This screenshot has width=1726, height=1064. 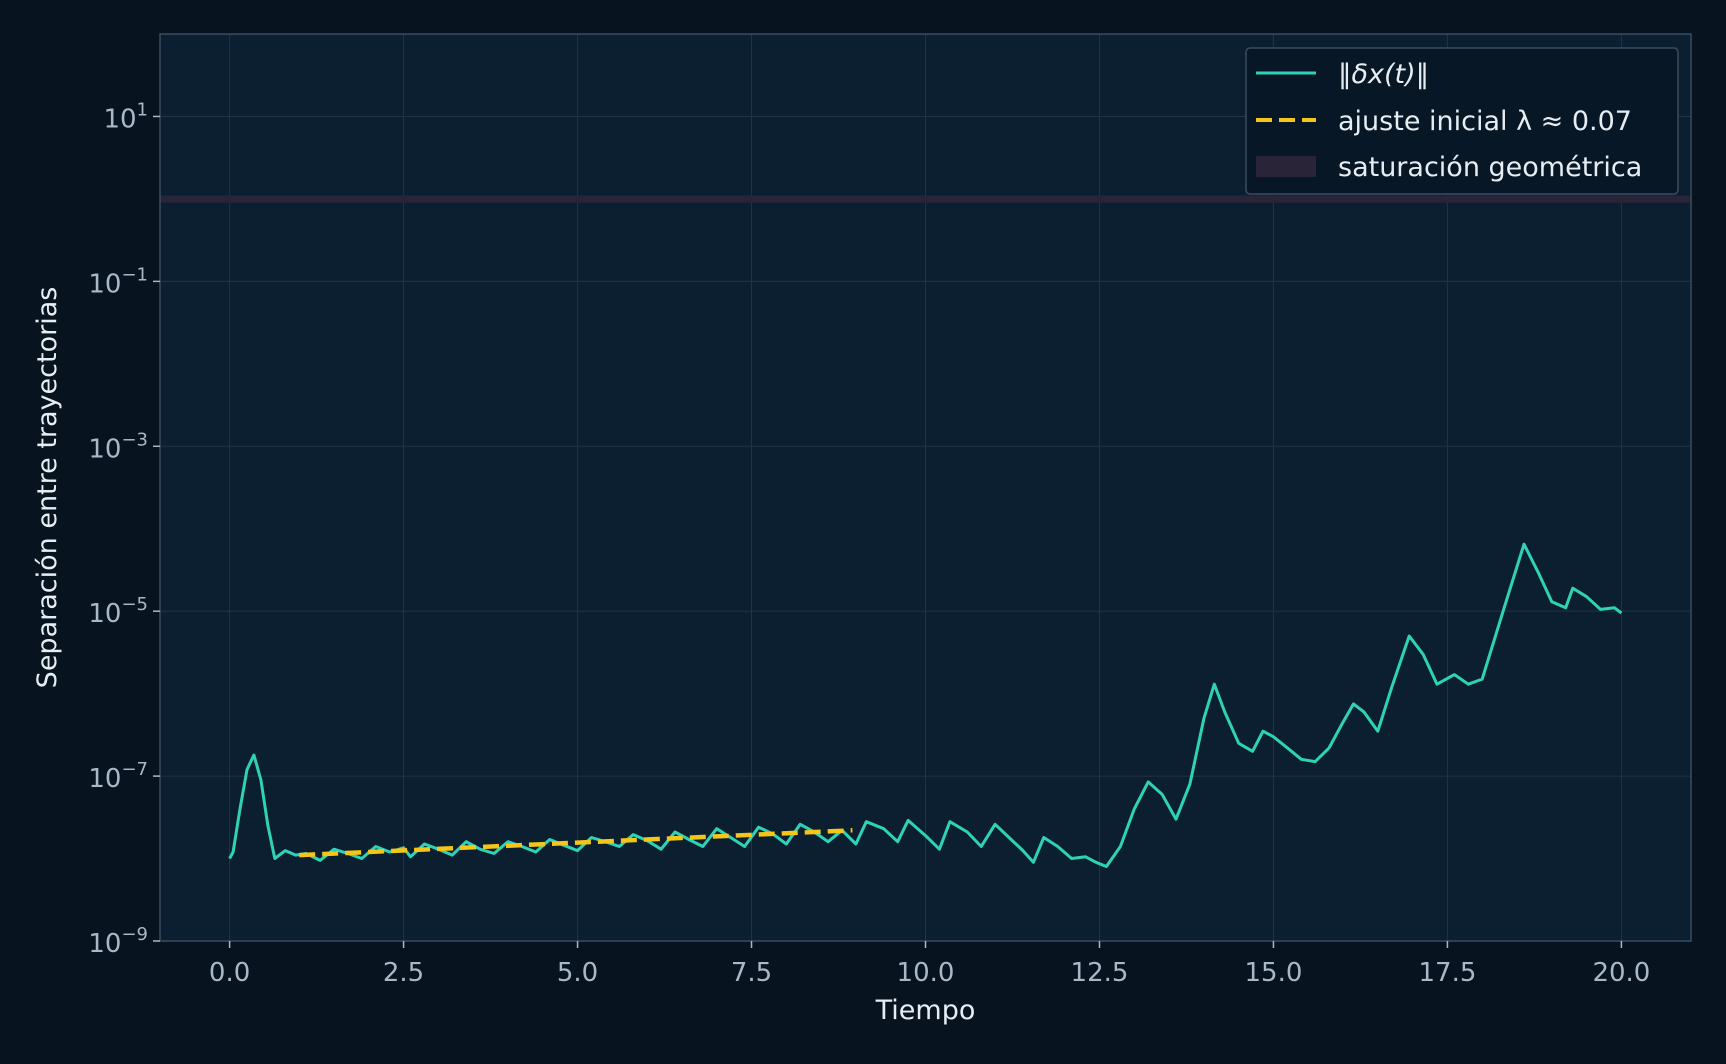 I want to click on x-tick-label: 17.5, so click(x=1447, y=973).